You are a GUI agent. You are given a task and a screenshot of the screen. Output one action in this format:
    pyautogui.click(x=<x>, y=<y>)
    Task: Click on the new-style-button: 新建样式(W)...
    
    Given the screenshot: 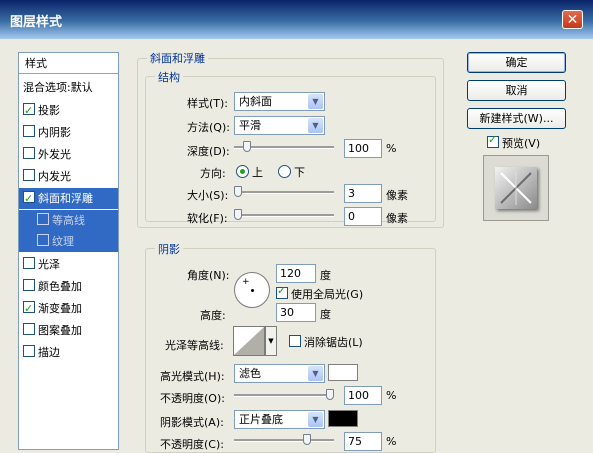 What is the action you would take?
    pyautogui.click(x=516, y=118)
    